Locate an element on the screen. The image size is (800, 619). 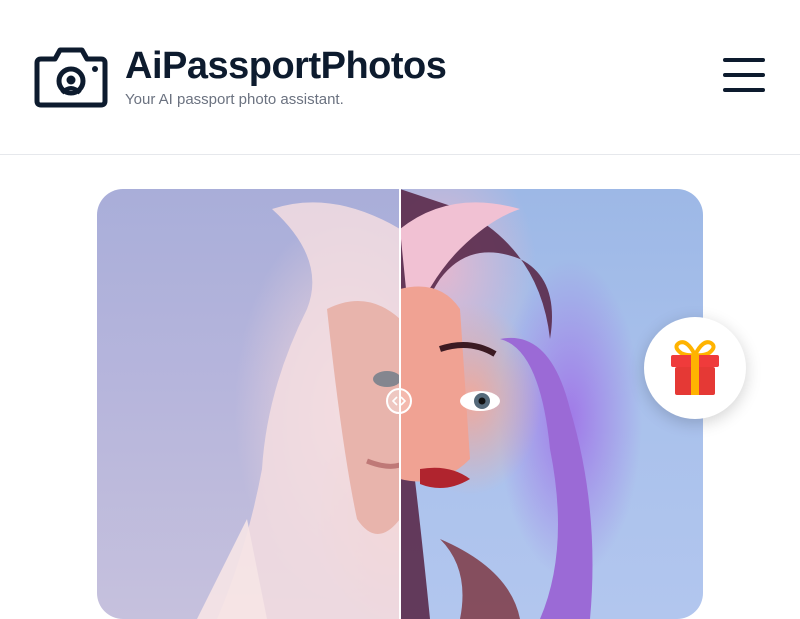
hamburger-menu-icon is located at coordinates (744, 76).